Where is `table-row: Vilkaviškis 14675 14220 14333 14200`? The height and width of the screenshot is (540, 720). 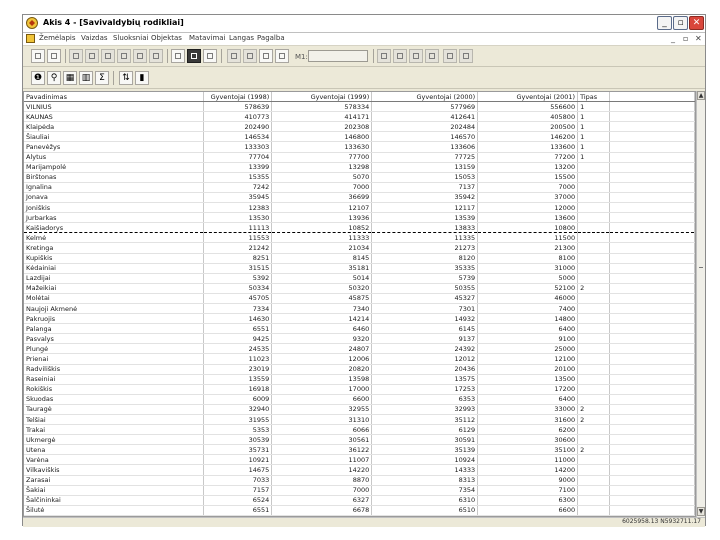 table-row: Vilkaviškis 14675 14220 14333 14200 is located at coordinates (359, 470).